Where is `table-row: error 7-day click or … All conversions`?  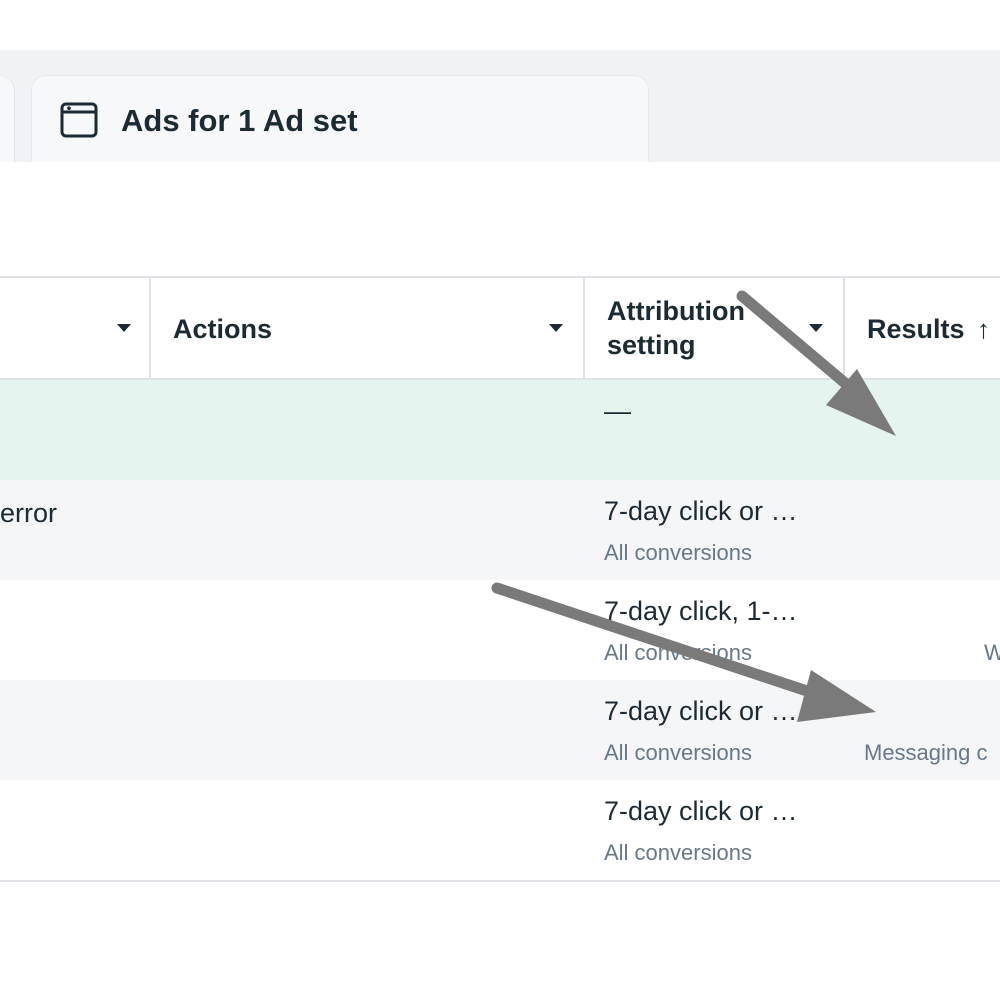 table-row: error 7-day click or … All conversions is located at coordinates (500, 530).